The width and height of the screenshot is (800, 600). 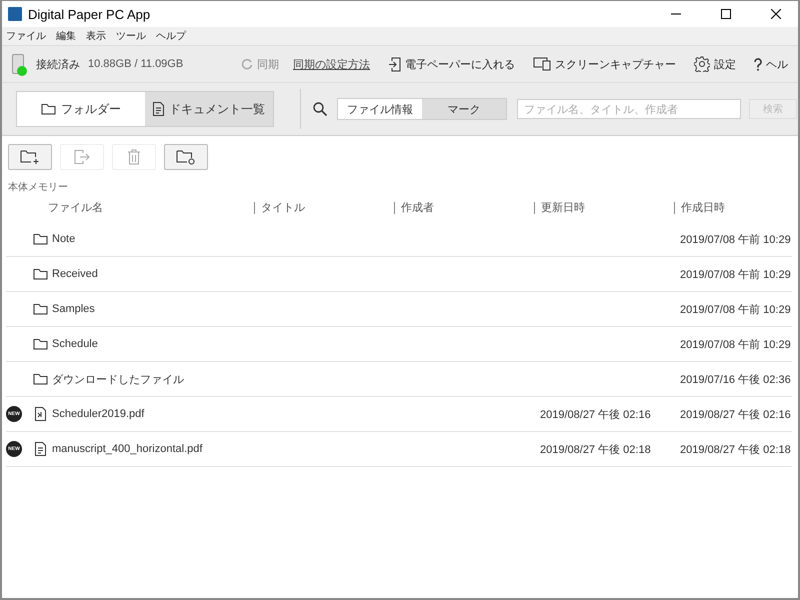 What do you see at coordinates (136, 64) in the screenshot?
I see `storage-usage: 10.88GB / 11.09GB` at bounding box center [136, 64].